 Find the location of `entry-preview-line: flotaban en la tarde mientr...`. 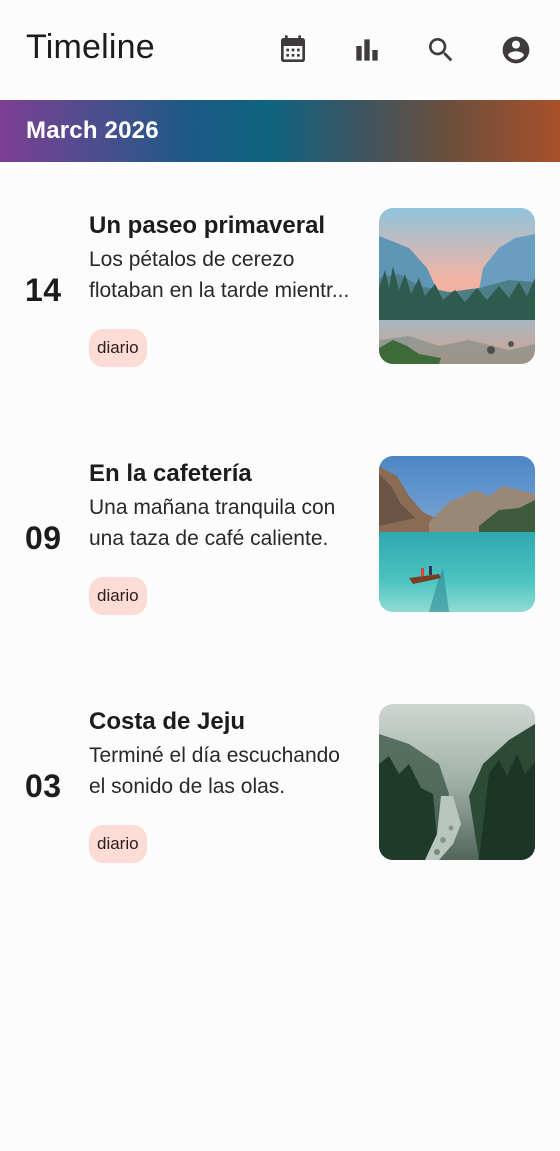

entry-preview-line: flotaban en la tarde mientr... is located at coordinates (219, 290).